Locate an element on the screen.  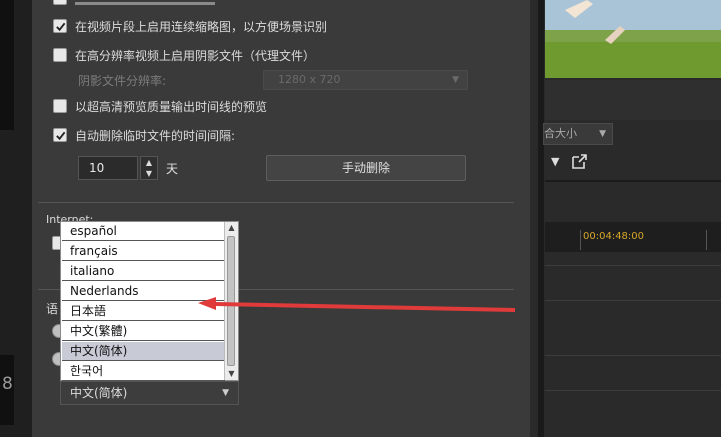
language-section-label: 语 is located at coordinates (52, 309).